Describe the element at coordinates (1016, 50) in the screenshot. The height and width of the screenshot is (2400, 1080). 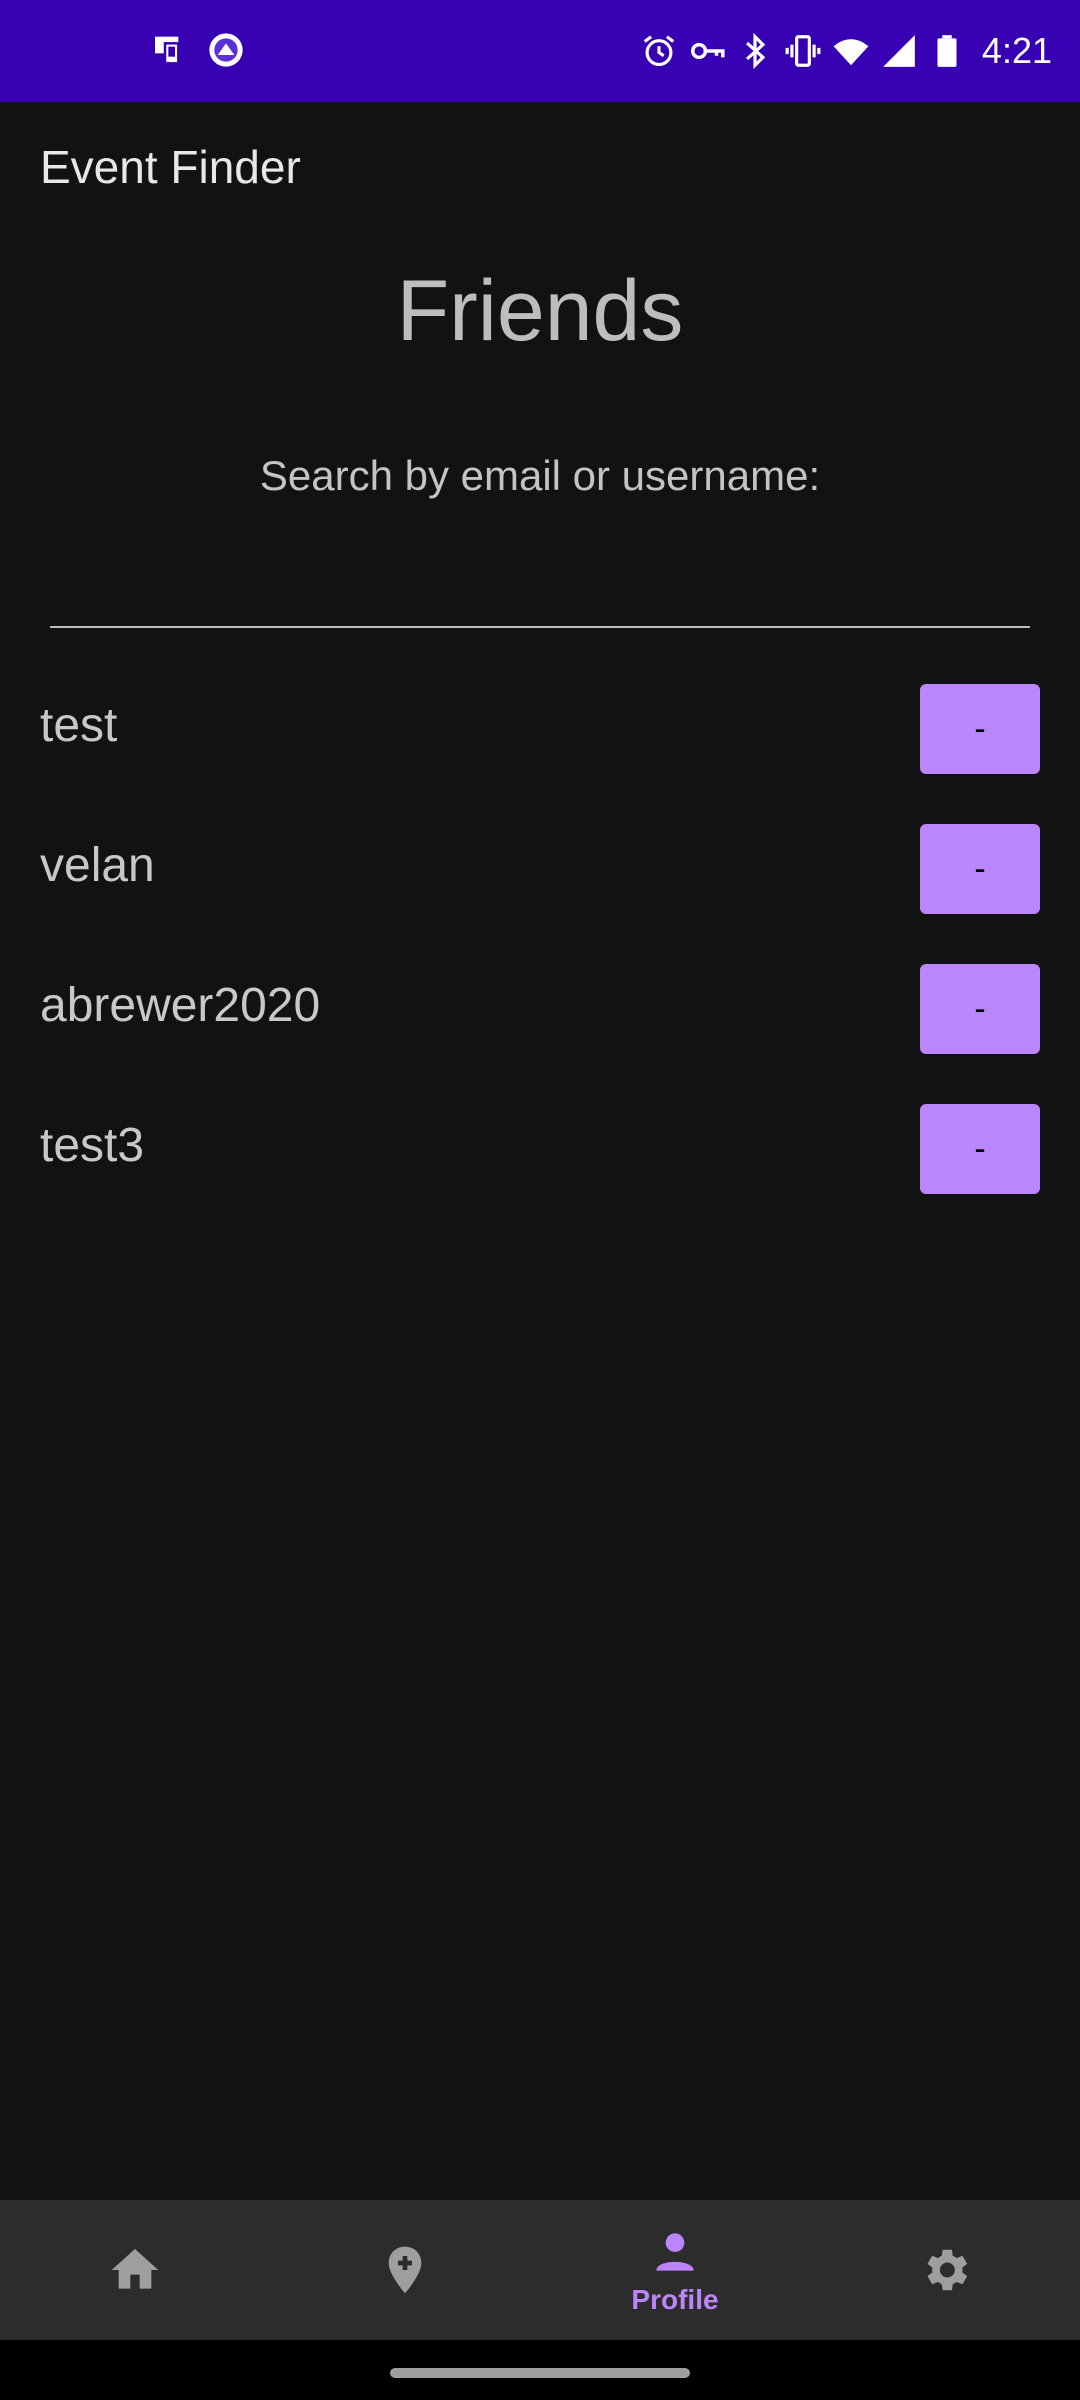
I see `status-time: 4:21` at that location.